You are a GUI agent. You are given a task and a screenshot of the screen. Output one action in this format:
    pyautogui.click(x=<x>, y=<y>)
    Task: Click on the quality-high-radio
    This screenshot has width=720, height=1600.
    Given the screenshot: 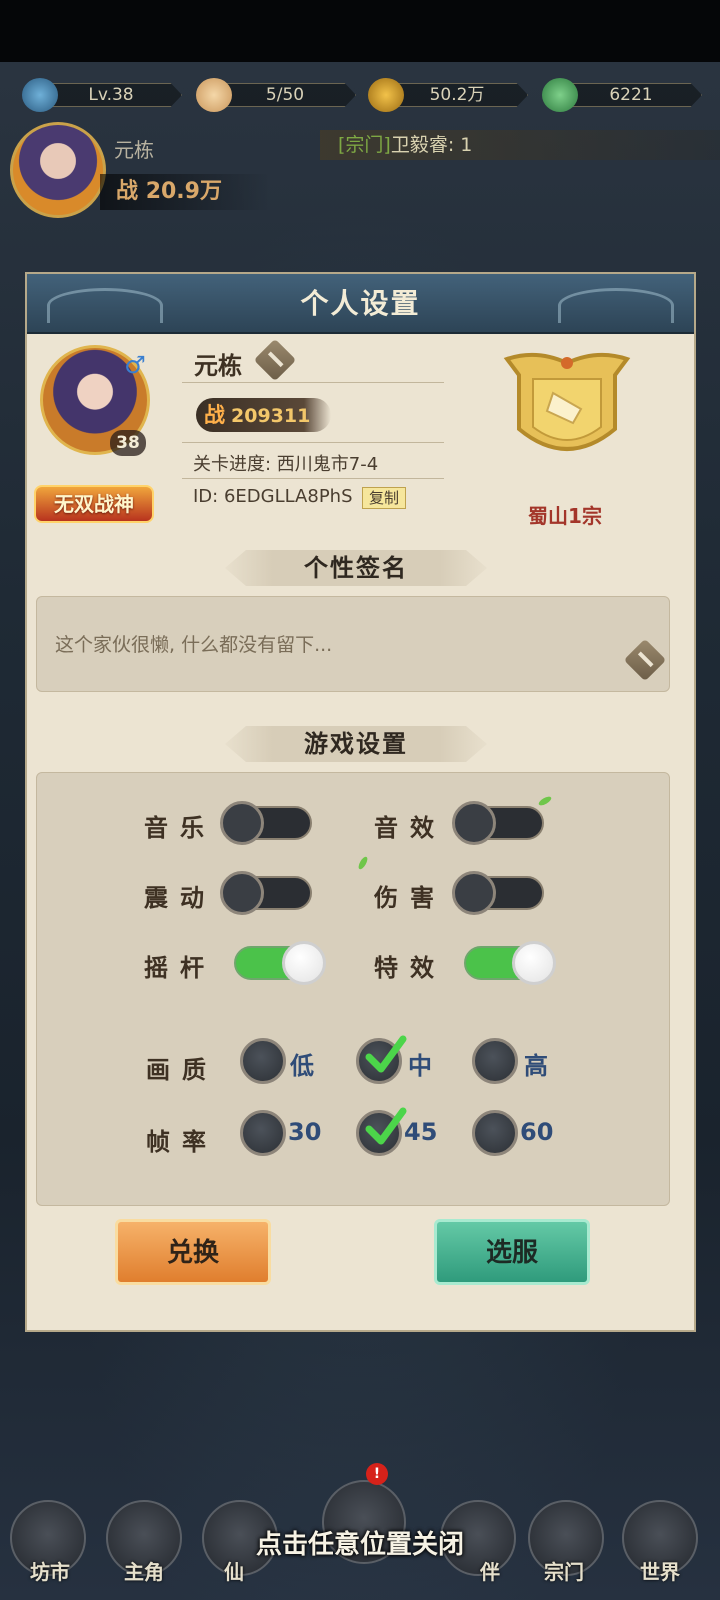 What is the action you would take?
    pyautogui.click(x=495, y=1061)
    